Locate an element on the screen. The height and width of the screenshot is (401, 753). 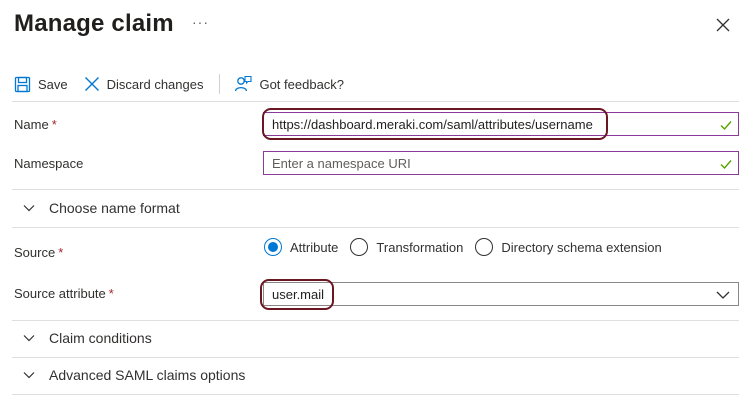
claim-conditions-label: Claim conditions is located at coordinates (100, 338).